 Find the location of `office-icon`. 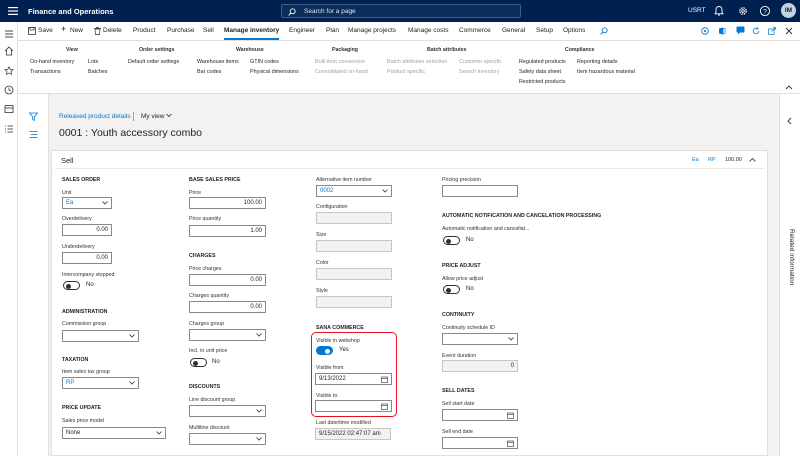

office-icon is located at coordinates (722, 31).